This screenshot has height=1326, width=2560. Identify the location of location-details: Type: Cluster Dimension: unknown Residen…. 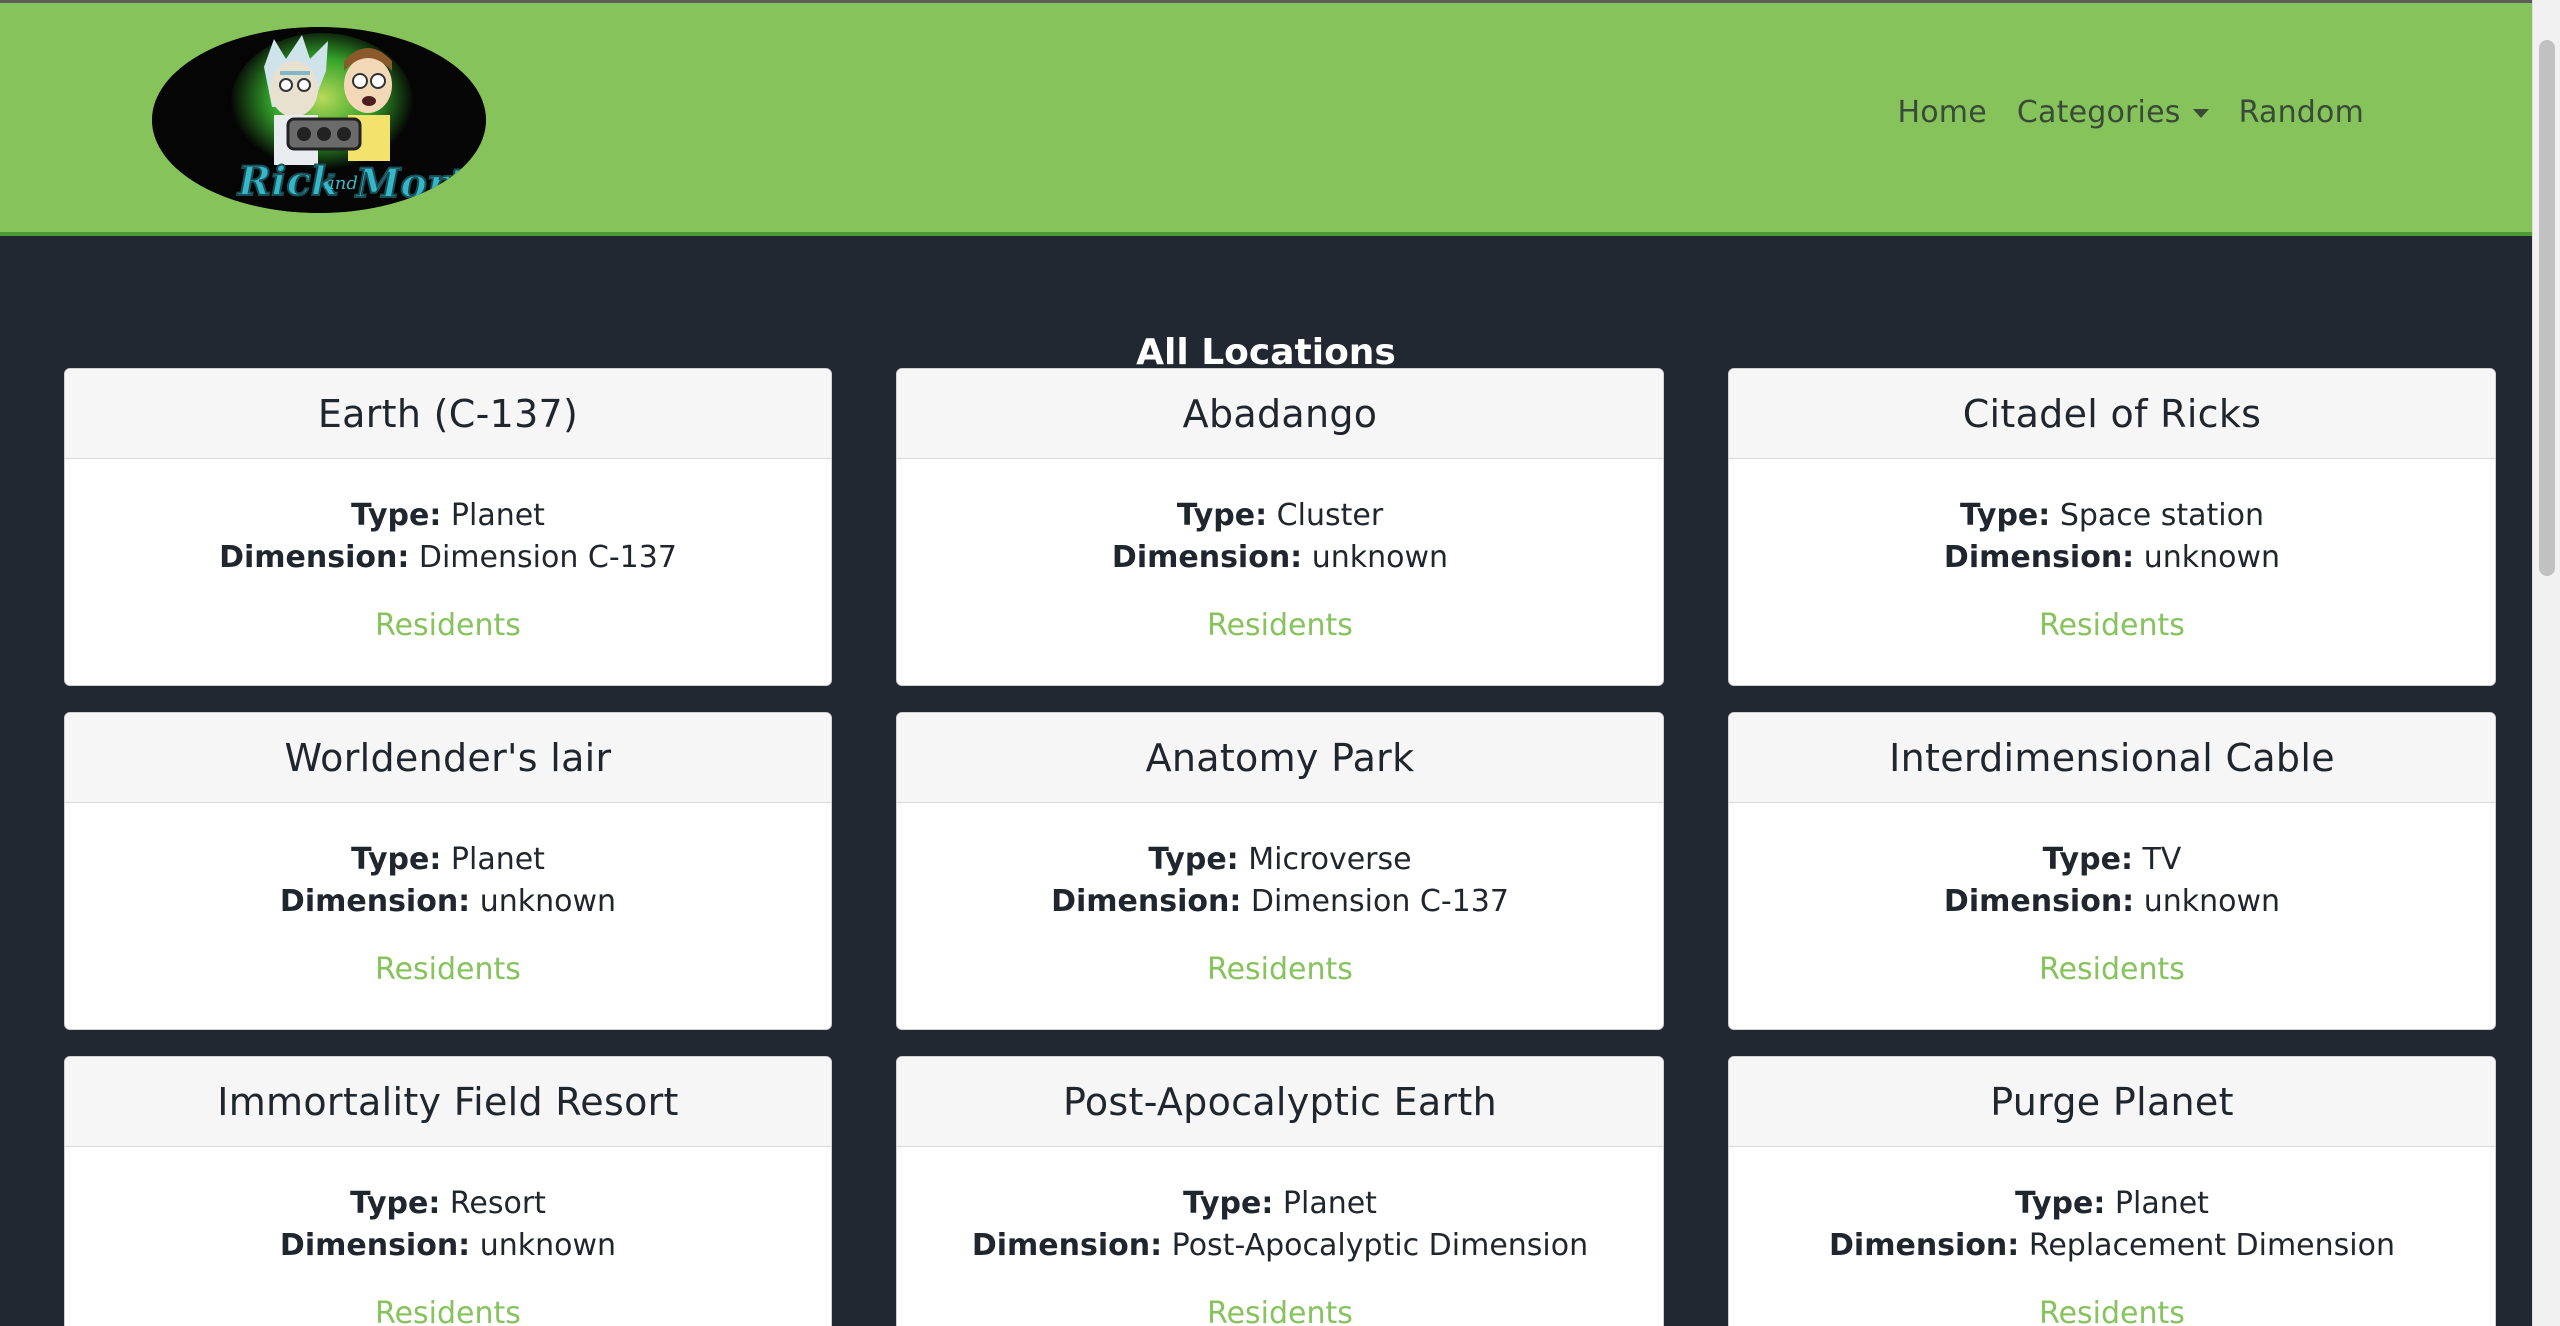
(1280, 553).